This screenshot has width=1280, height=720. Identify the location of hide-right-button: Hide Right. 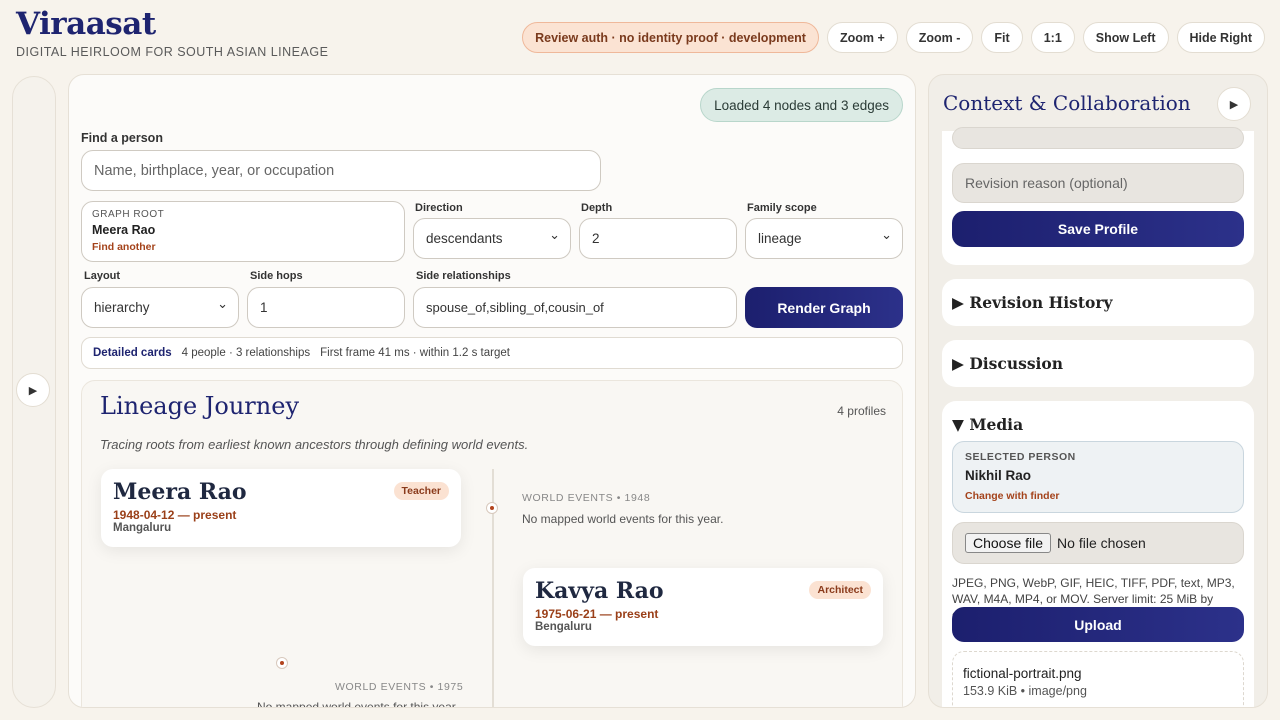
(1220, 37).